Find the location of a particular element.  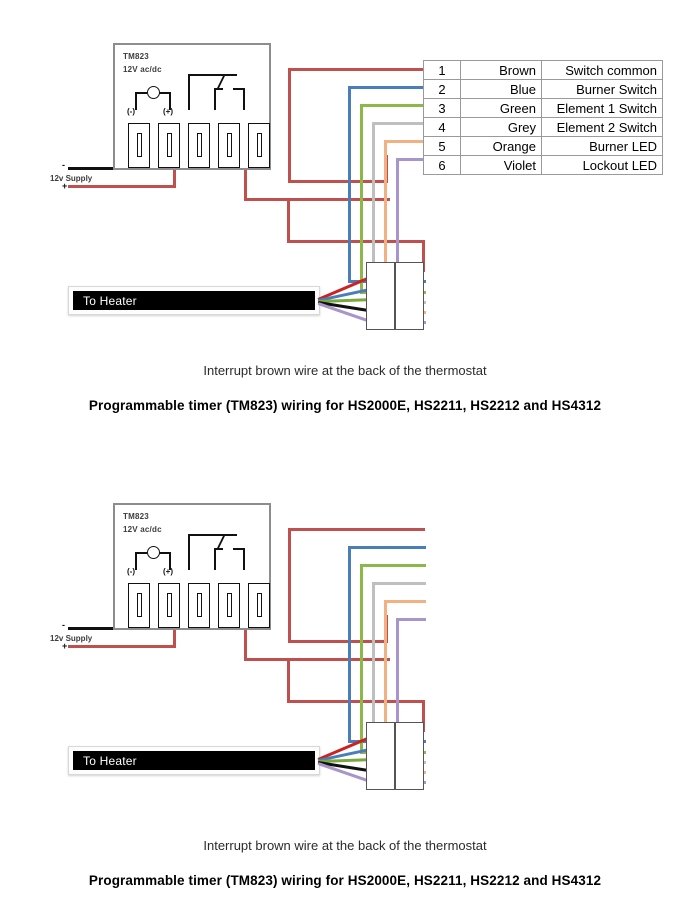

wire-number: 5 is located at coordinates (442, 146).